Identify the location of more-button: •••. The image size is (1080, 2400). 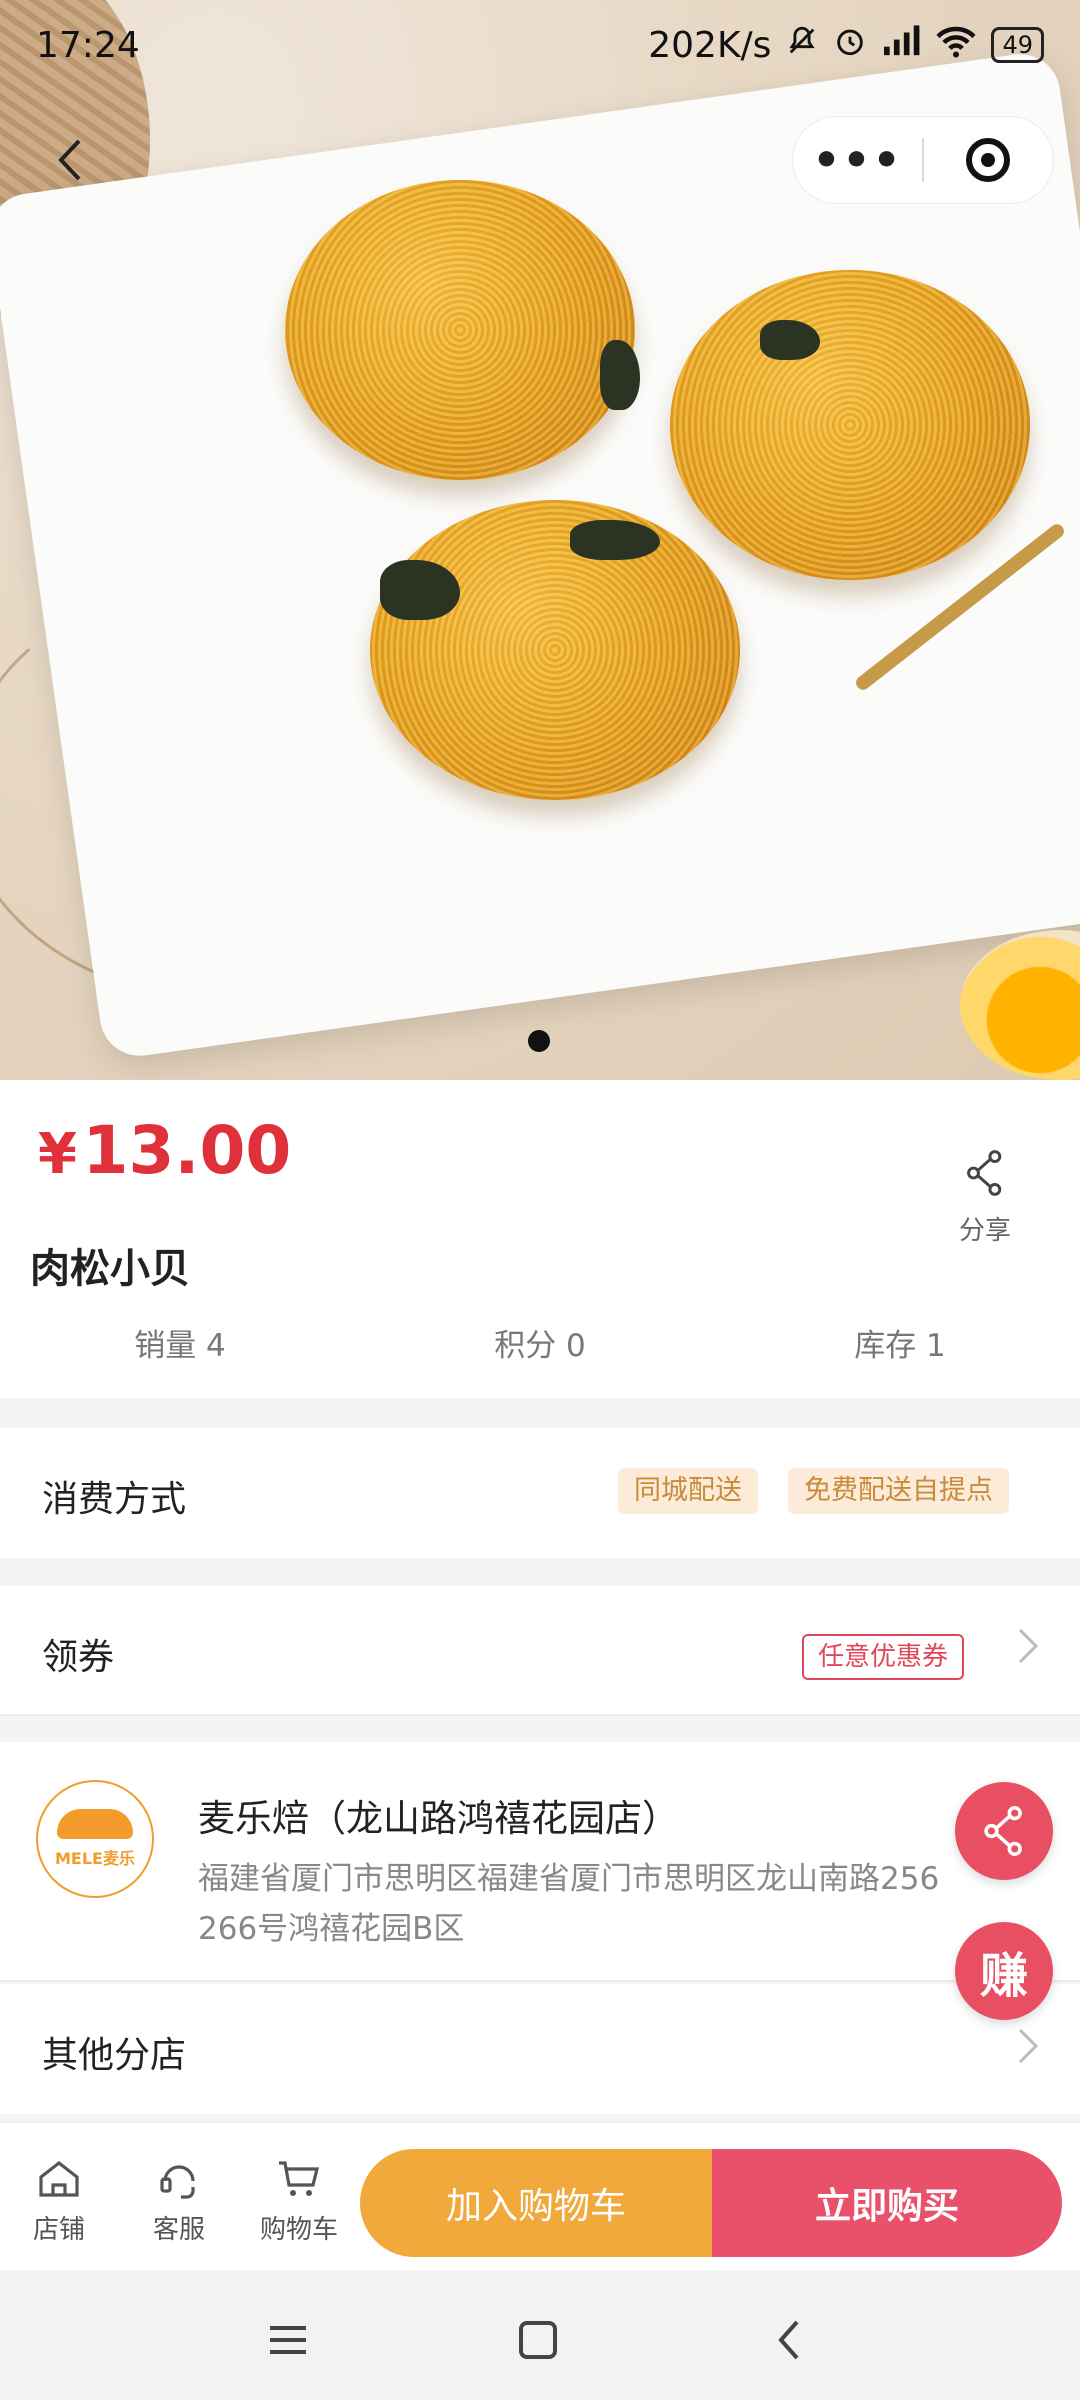
(857, 160).